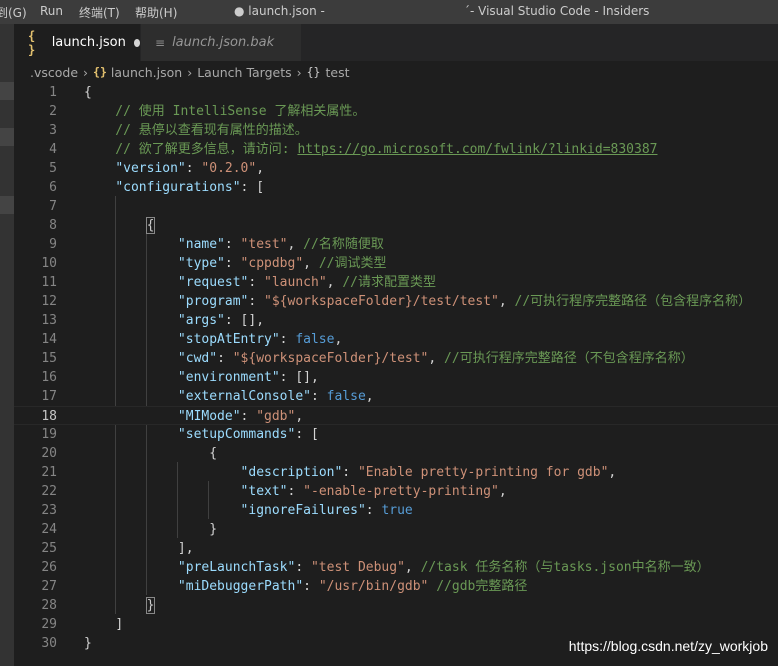  I want to click on activity-bar, so click(7, 345).